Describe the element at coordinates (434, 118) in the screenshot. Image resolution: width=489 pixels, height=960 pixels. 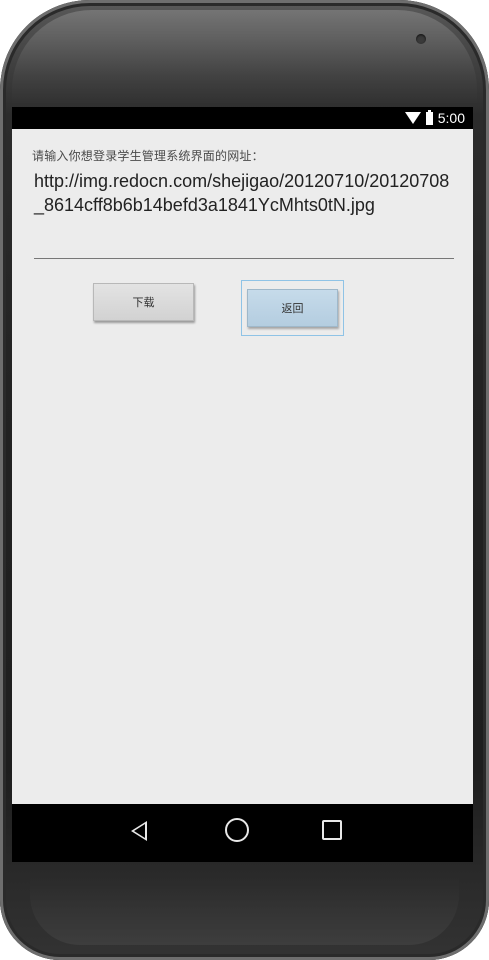
I see `status-icons: 5:00` at that location.